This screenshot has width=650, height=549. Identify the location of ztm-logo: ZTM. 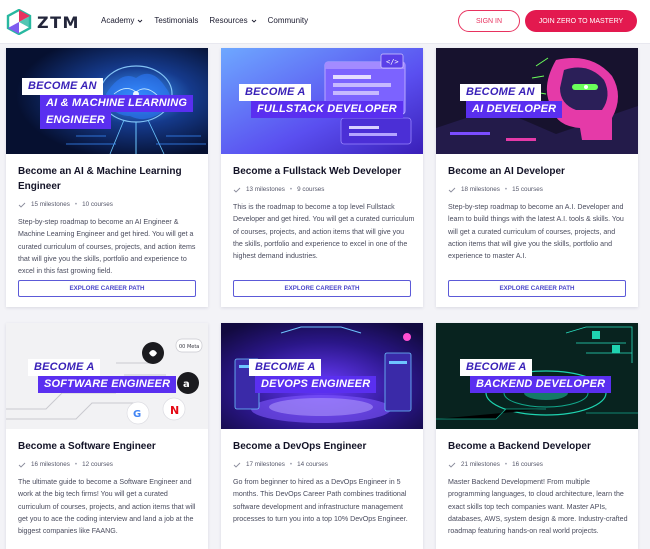
(43, 22).